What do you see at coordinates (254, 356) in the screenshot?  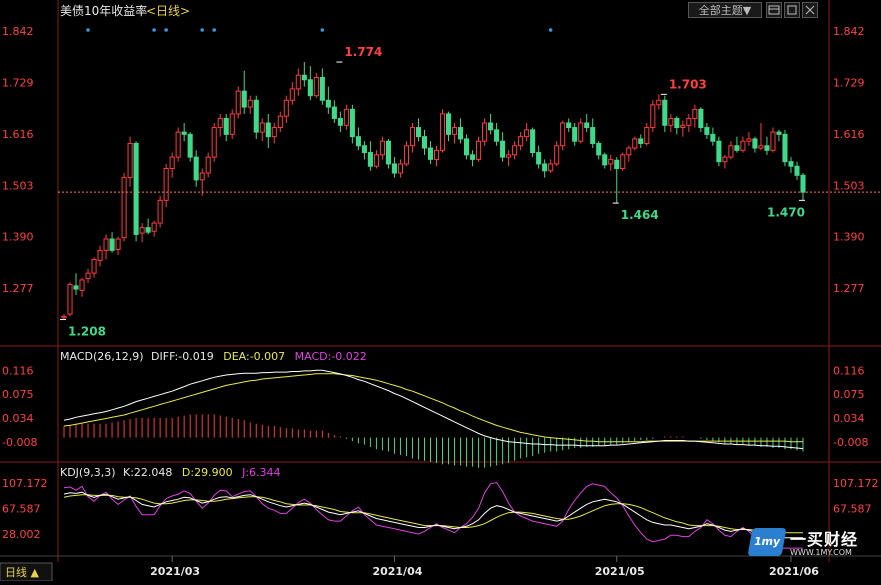 I see `macd-dea-value: DEA:-0.007` at bounding box center [254, 356].